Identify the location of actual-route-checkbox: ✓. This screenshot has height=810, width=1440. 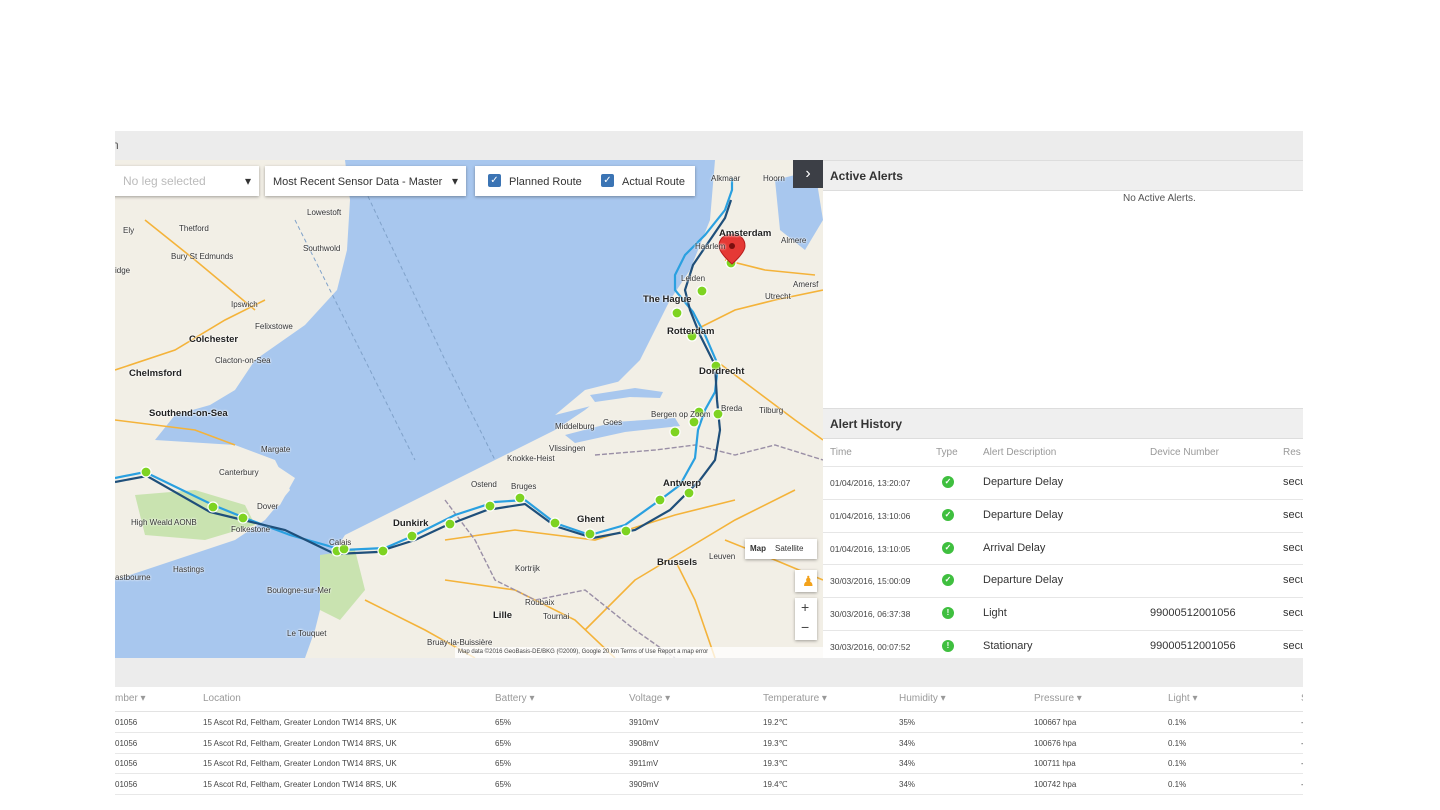
(607, 180).